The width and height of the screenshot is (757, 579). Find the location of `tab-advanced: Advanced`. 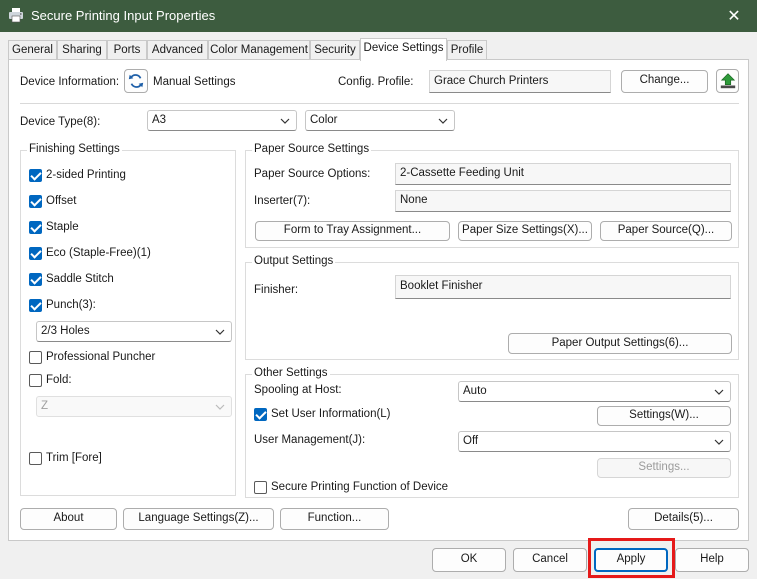

tab-advanced: Advanced is located at coordinates (177, 50).